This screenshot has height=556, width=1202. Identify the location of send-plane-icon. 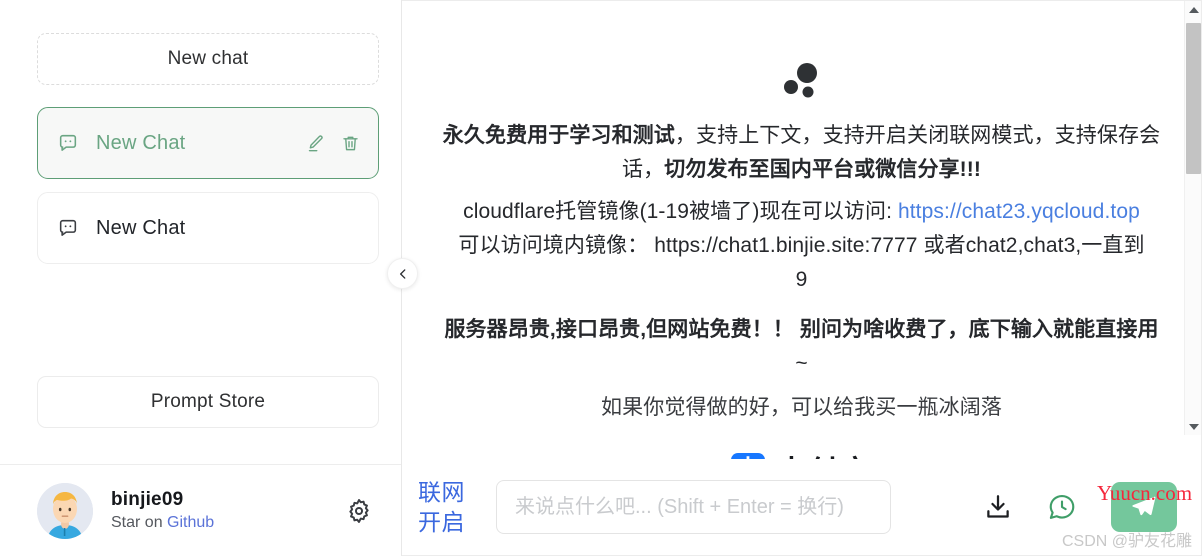
(1144, 506).